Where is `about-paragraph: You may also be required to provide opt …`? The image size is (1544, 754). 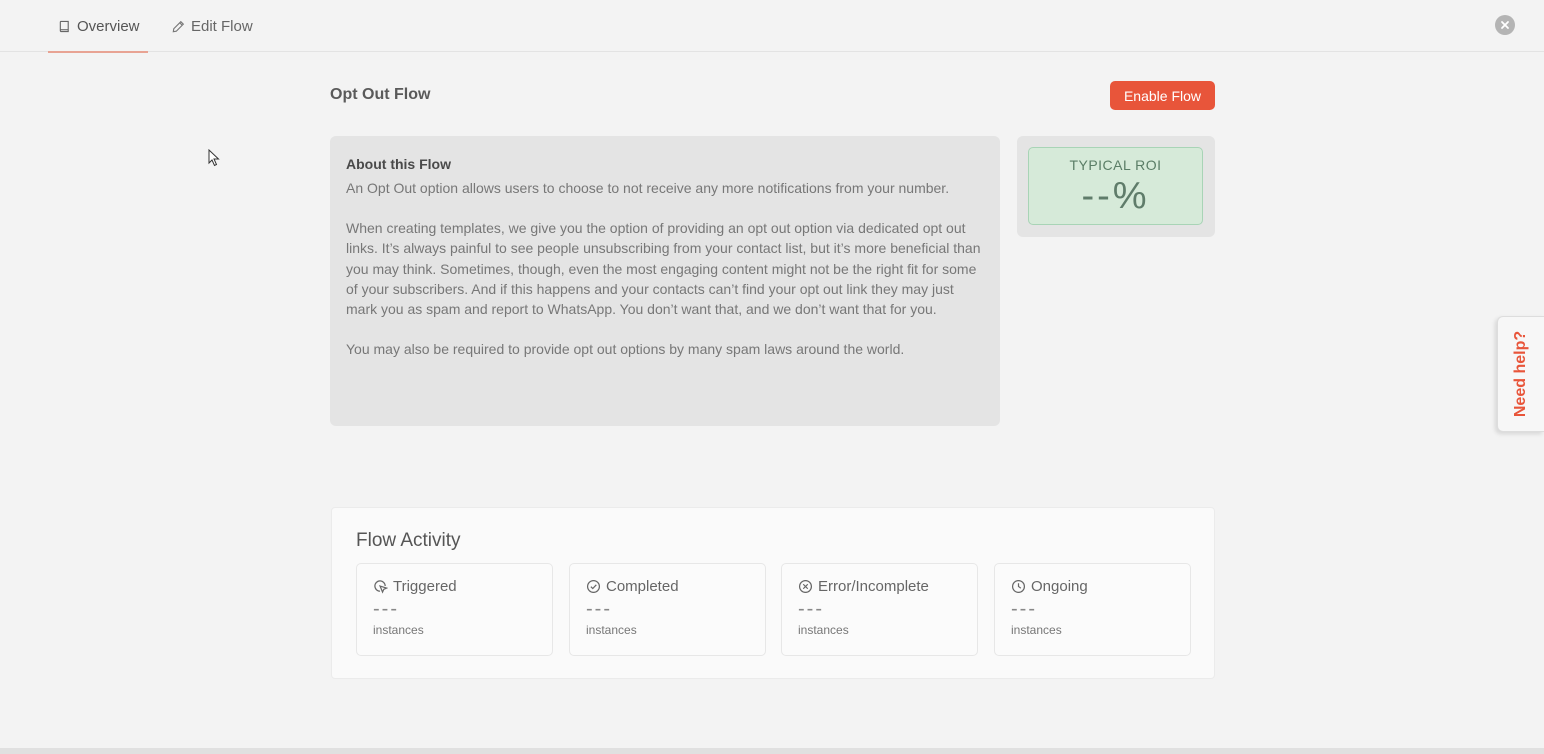
about-paragraph: You may also be required to provide opt … is located at coordinates (625, 349).